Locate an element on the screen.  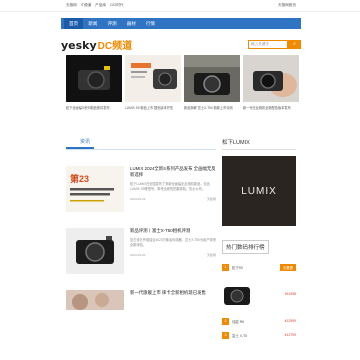
banner-caption: 新品拆解 富士X-T50 新款上市评测 is located at coordinates (208, 108).